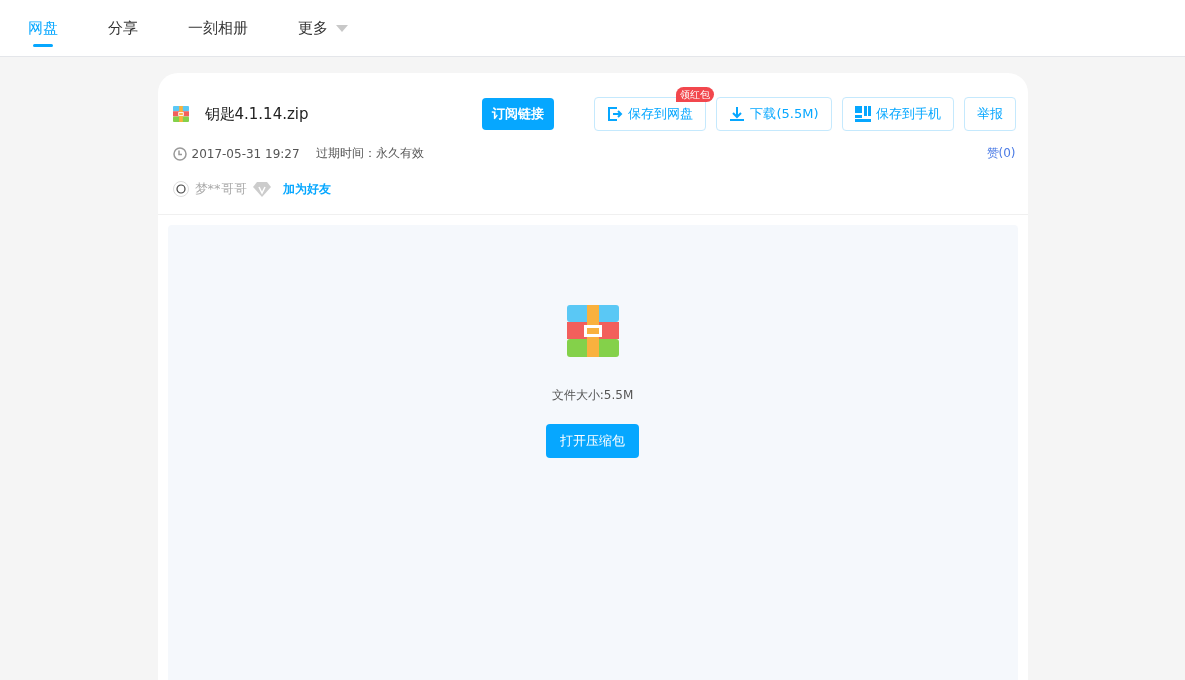  Describe the element at coordinates (592, 441) in the screenshot. I see `open-archive-button: 打开压缩包` at that location.